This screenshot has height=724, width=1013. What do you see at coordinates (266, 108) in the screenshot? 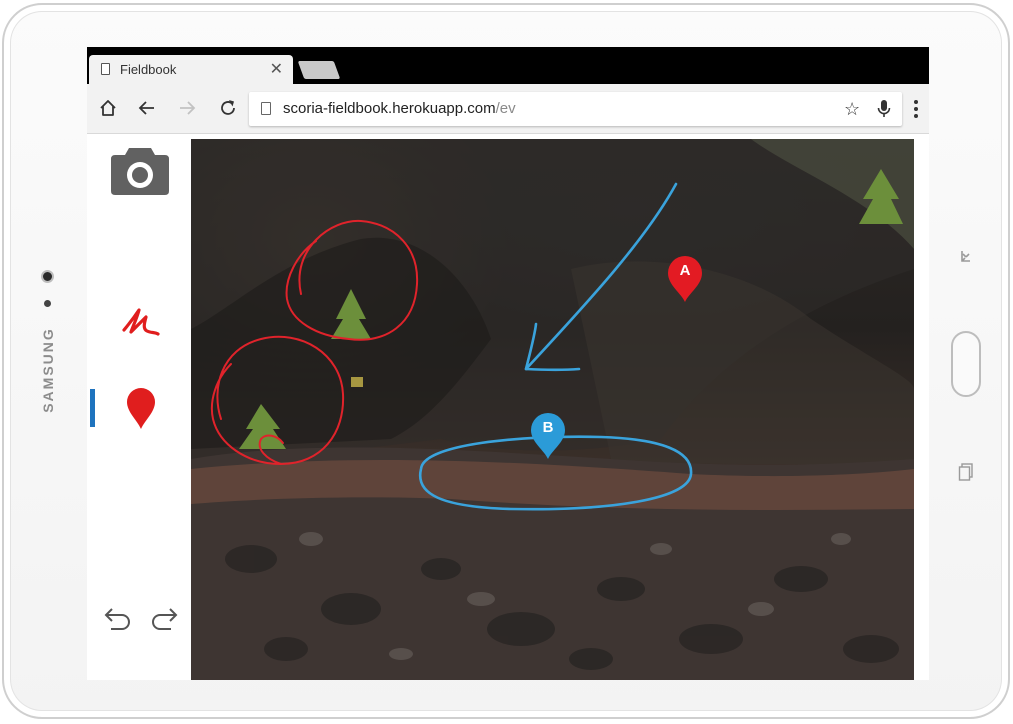
I see `page-info-icon` at bounding box center [266, 108].